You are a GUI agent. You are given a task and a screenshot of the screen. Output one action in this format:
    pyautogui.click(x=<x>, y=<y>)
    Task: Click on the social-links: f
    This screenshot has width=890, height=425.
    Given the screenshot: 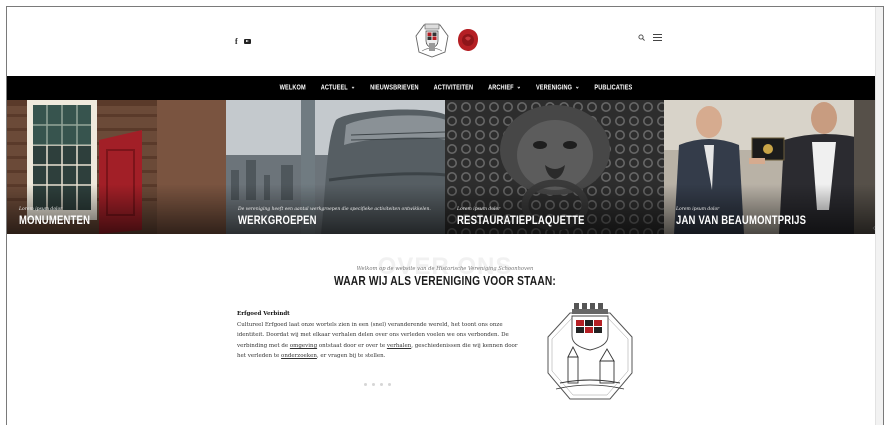 What is the action you would take?
    pyautogui.click(x=243, y=41)
    